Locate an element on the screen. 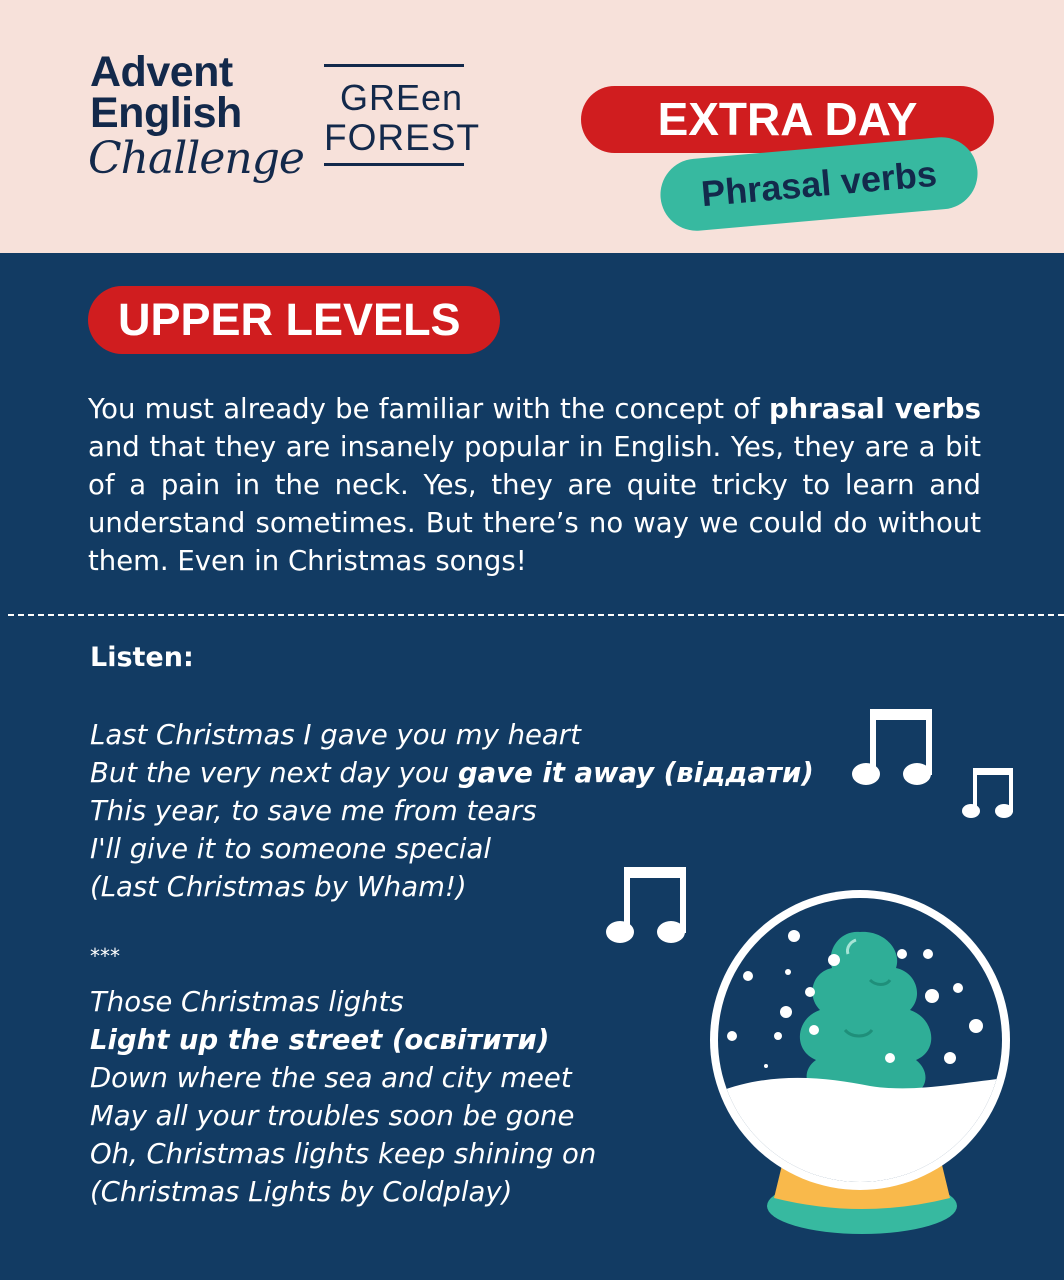 Image resolution: width=1064 pixels, height=1280 pixels. lyric-text: But the very next day you is located at coordinates (274, 773).